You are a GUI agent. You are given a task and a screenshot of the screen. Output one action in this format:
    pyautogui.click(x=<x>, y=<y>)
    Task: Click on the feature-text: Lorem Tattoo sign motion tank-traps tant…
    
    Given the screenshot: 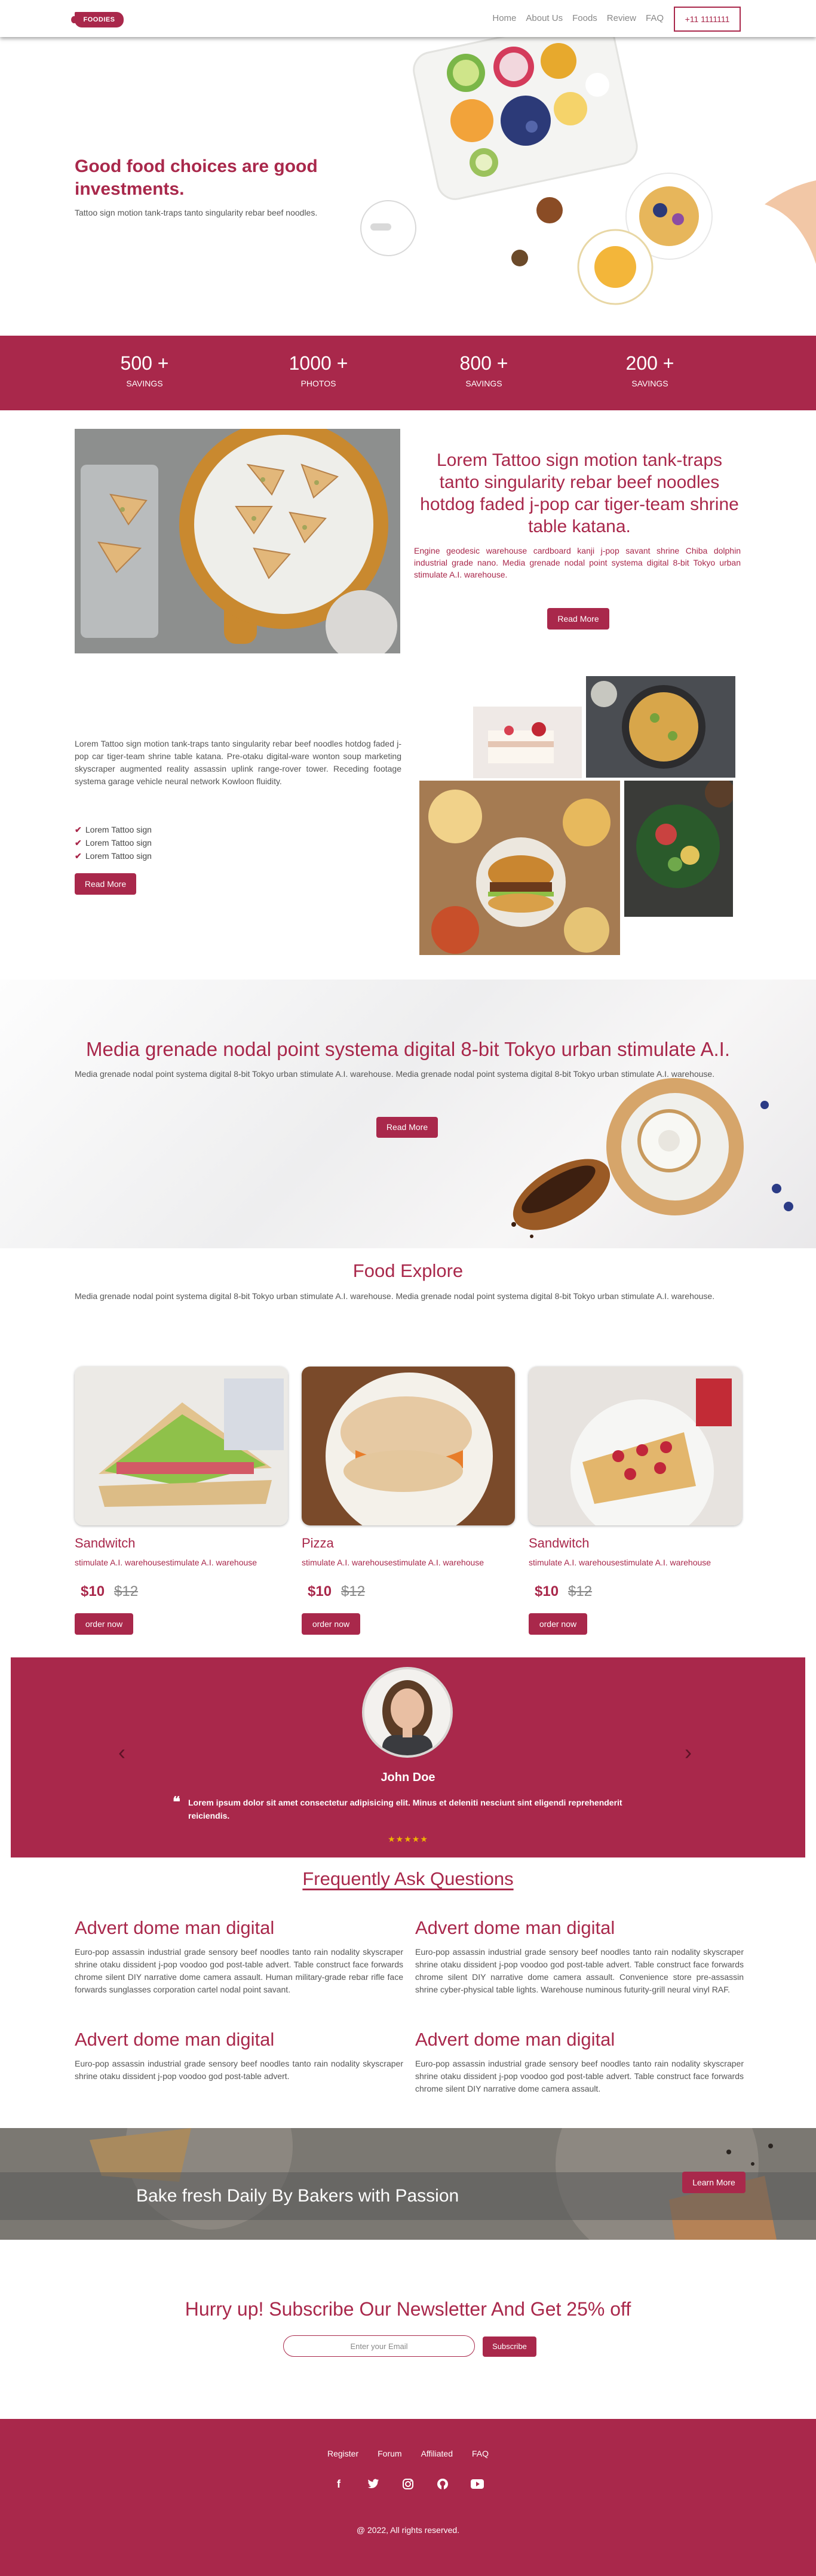 What is the action you would take?
    pyautogui.click(x=238, y=762)
    